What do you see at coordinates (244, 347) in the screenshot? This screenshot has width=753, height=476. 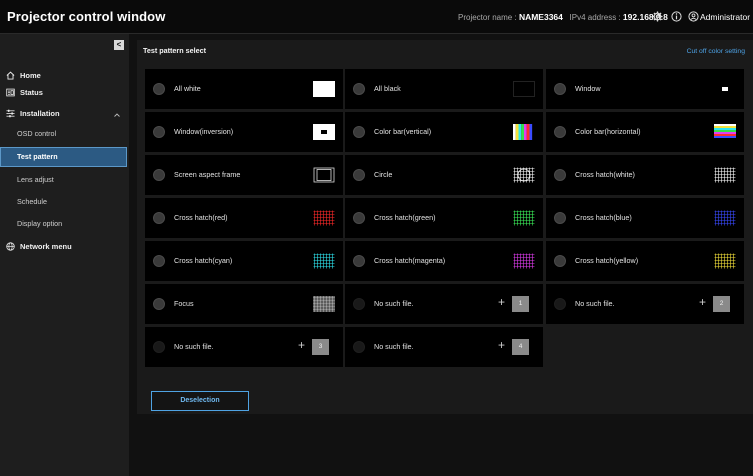 I see `pattern-tile: No such file. +3` at bounding box center [244, 347].